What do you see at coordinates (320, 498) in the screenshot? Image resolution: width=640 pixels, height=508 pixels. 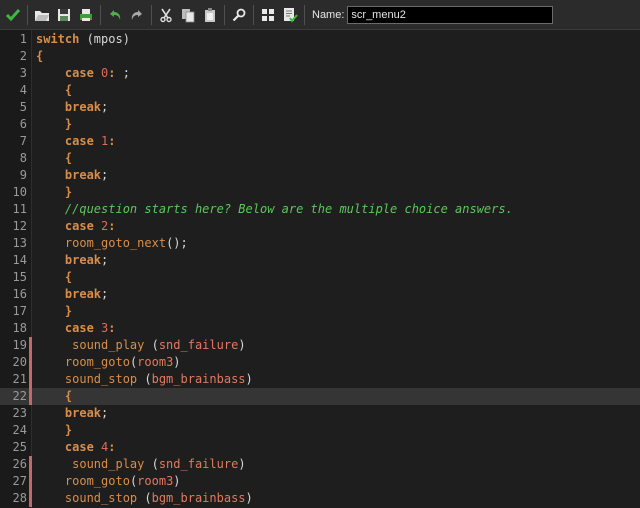 I see `code-line: 28 sound_stop (bgm_brainbass)` at bounding box center [320, 498].